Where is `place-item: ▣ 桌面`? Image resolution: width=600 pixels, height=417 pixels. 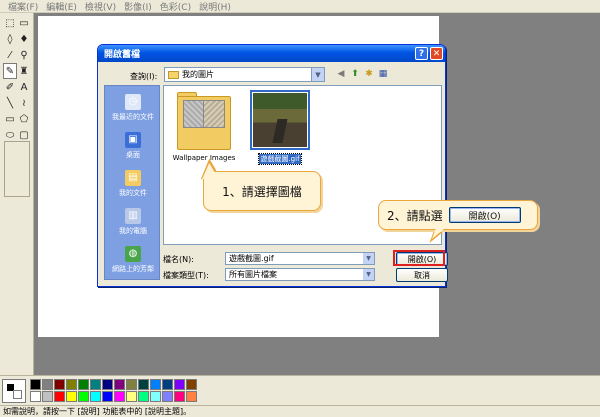 place-item: ▣ 桌面 is located at coordinates (133, 146).